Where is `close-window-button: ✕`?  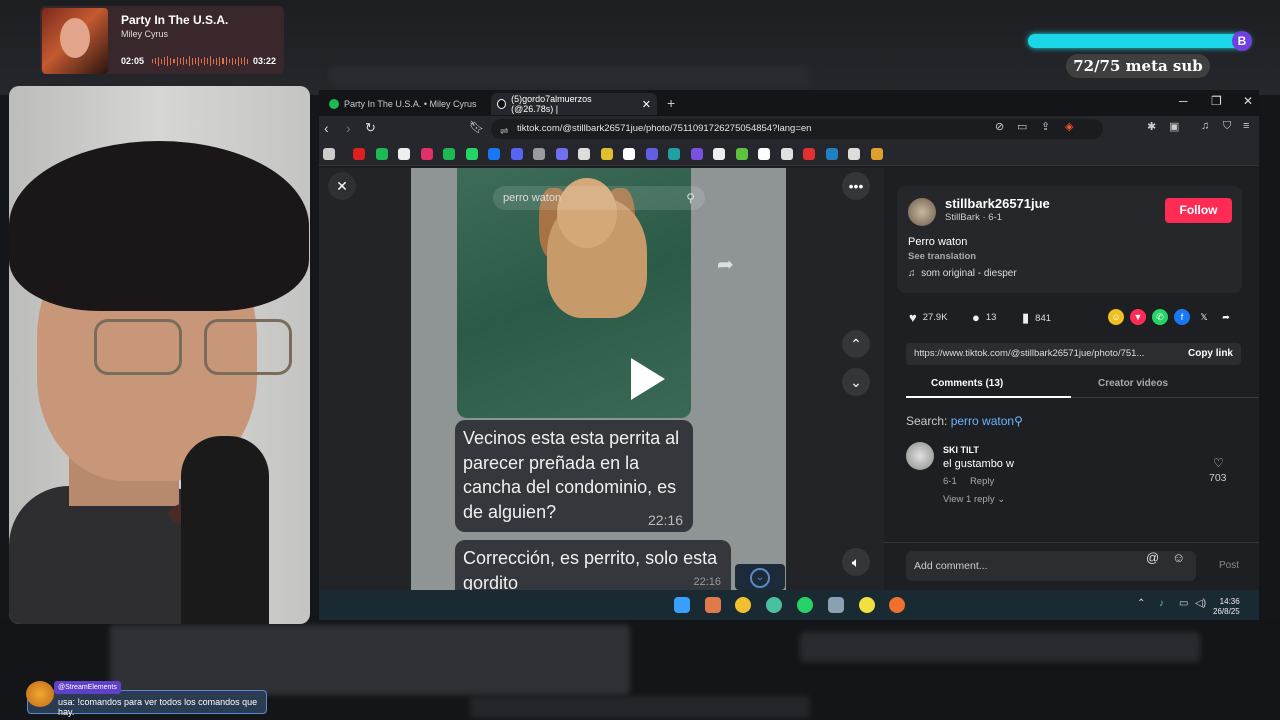
close-window-button: ✕ is located at coordinates (1248, 101).